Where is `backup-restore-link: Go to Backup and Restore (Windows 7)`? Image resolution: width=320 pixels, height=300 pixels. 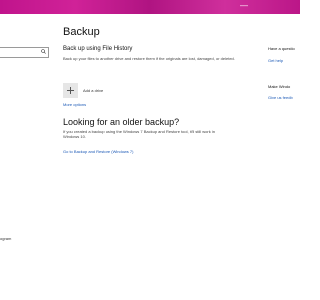 backup-restore-link: Go to Backup and Restore (Windows 7) is located at coordinates (98, 151).